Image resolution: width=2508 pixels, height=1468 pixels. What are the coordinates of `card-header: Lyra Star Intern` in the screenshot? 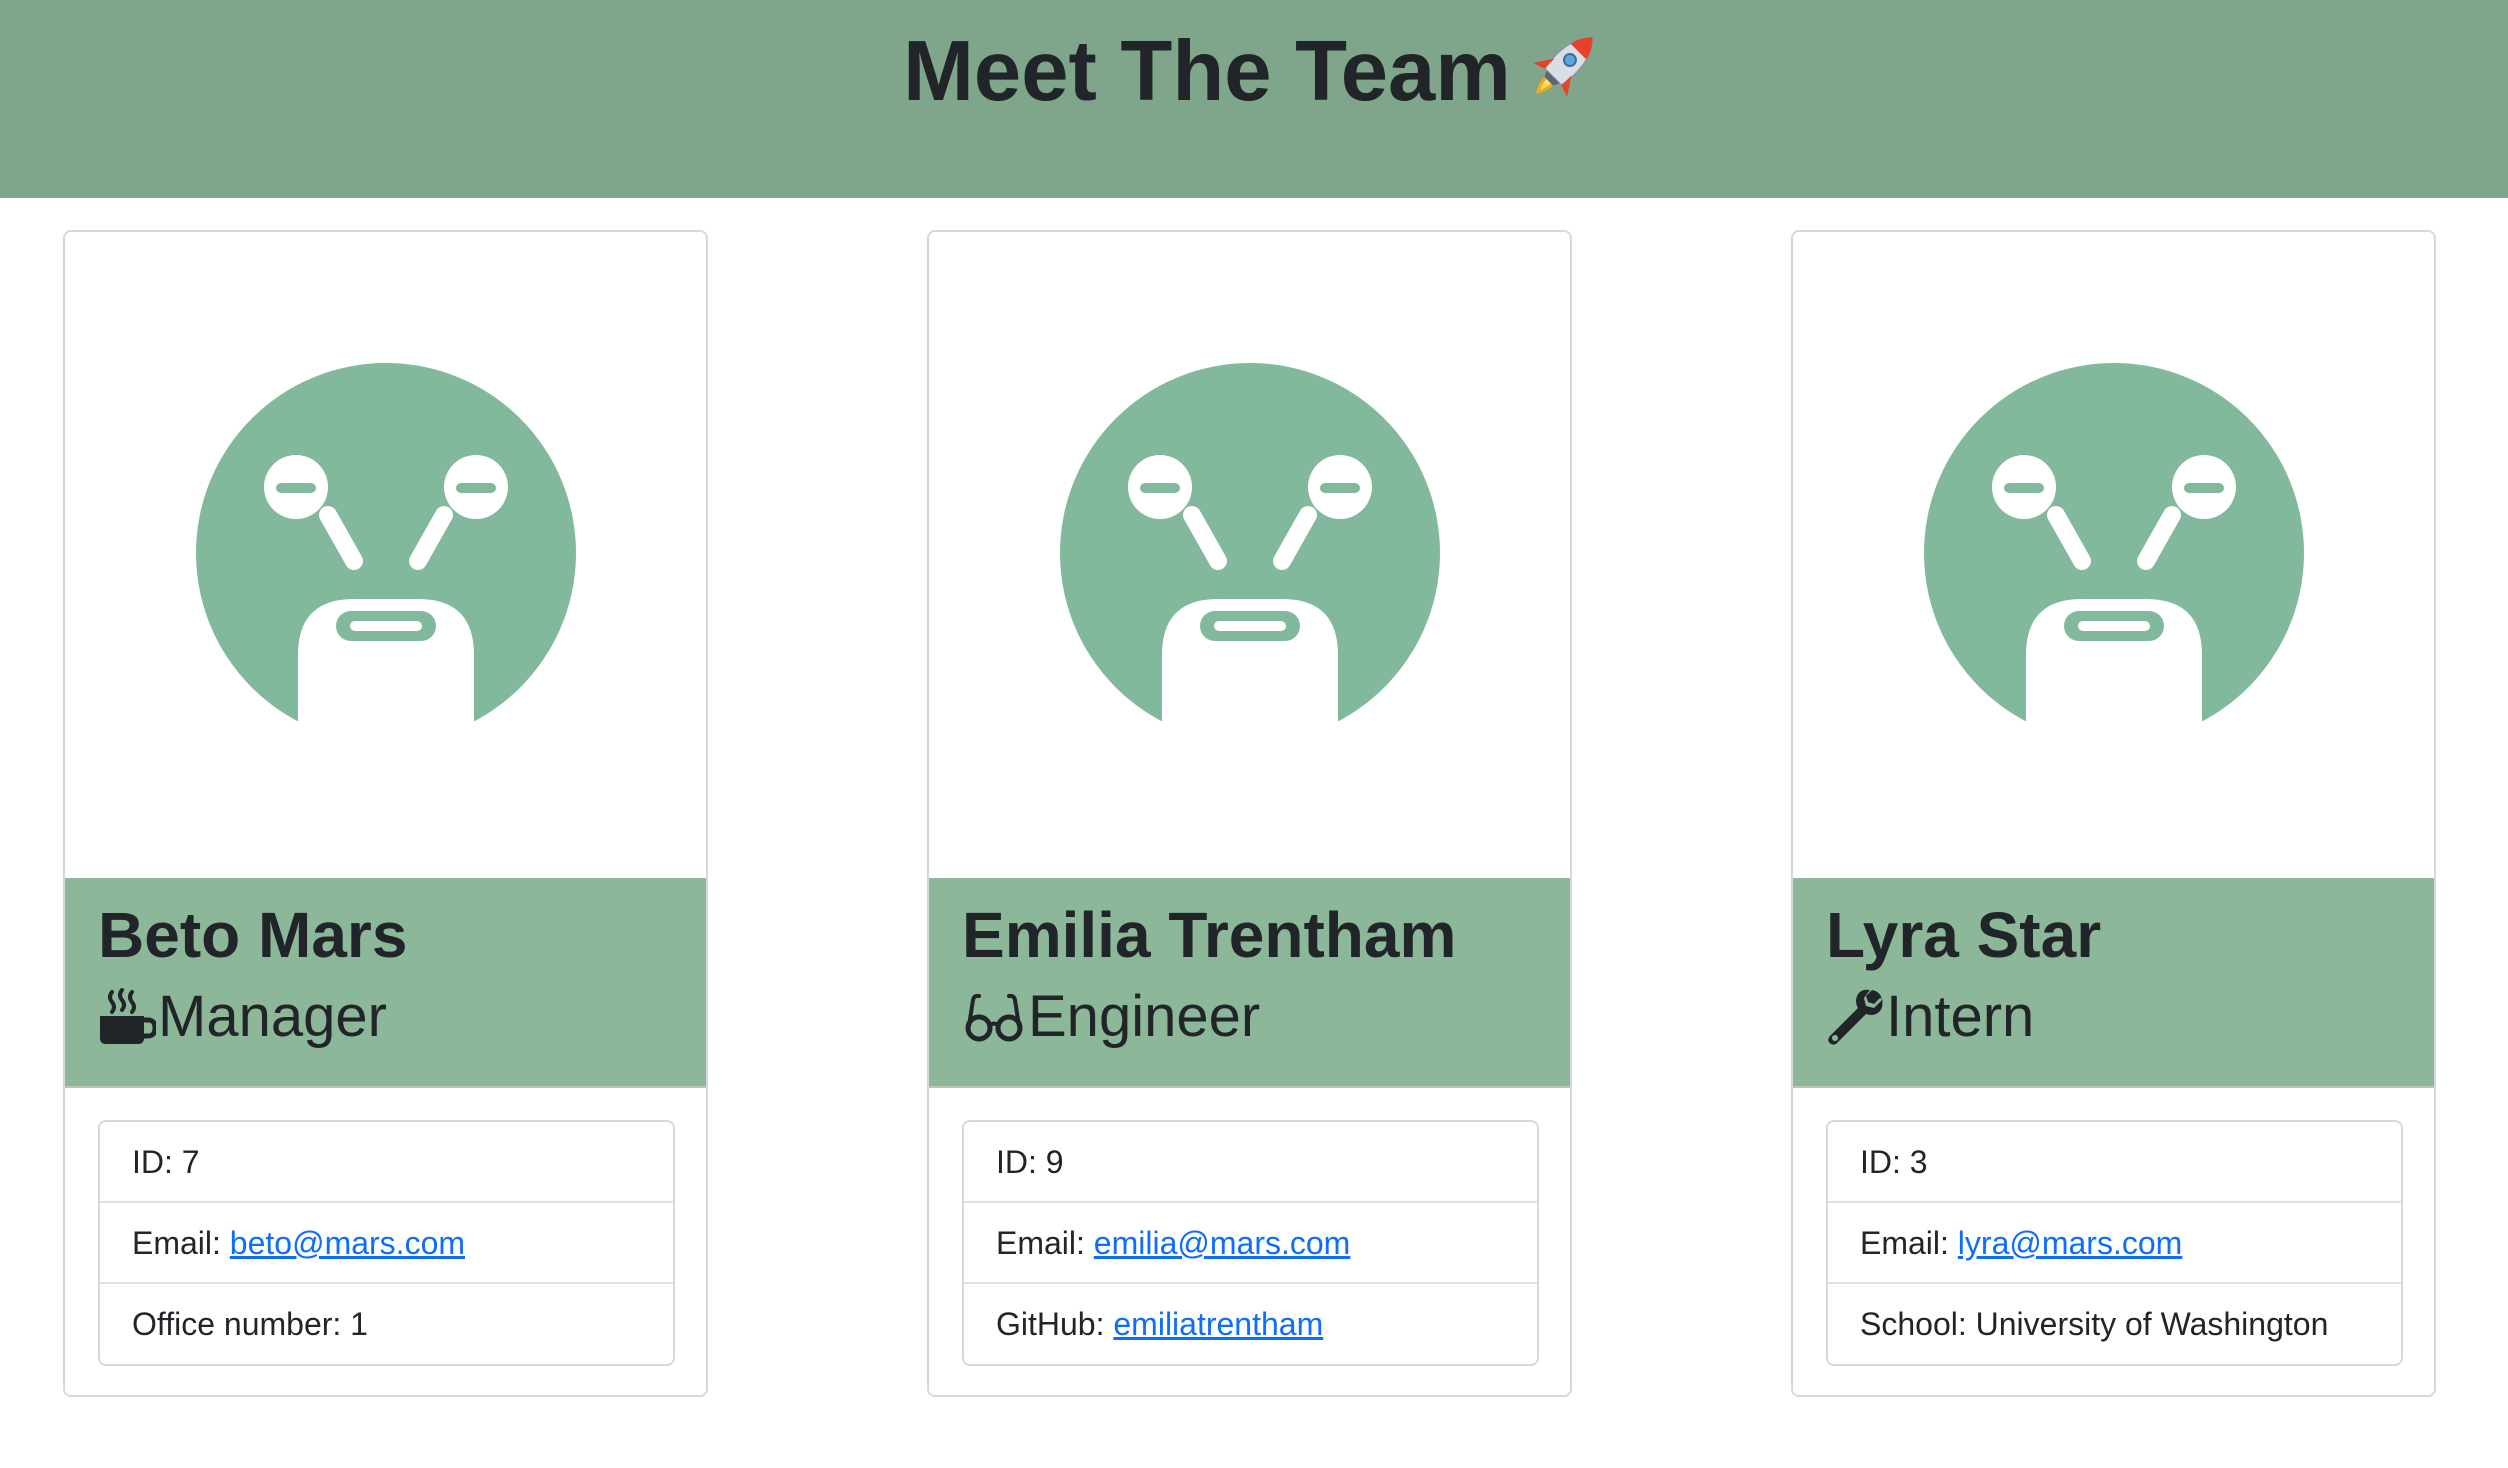 It's located at (2113, 983).